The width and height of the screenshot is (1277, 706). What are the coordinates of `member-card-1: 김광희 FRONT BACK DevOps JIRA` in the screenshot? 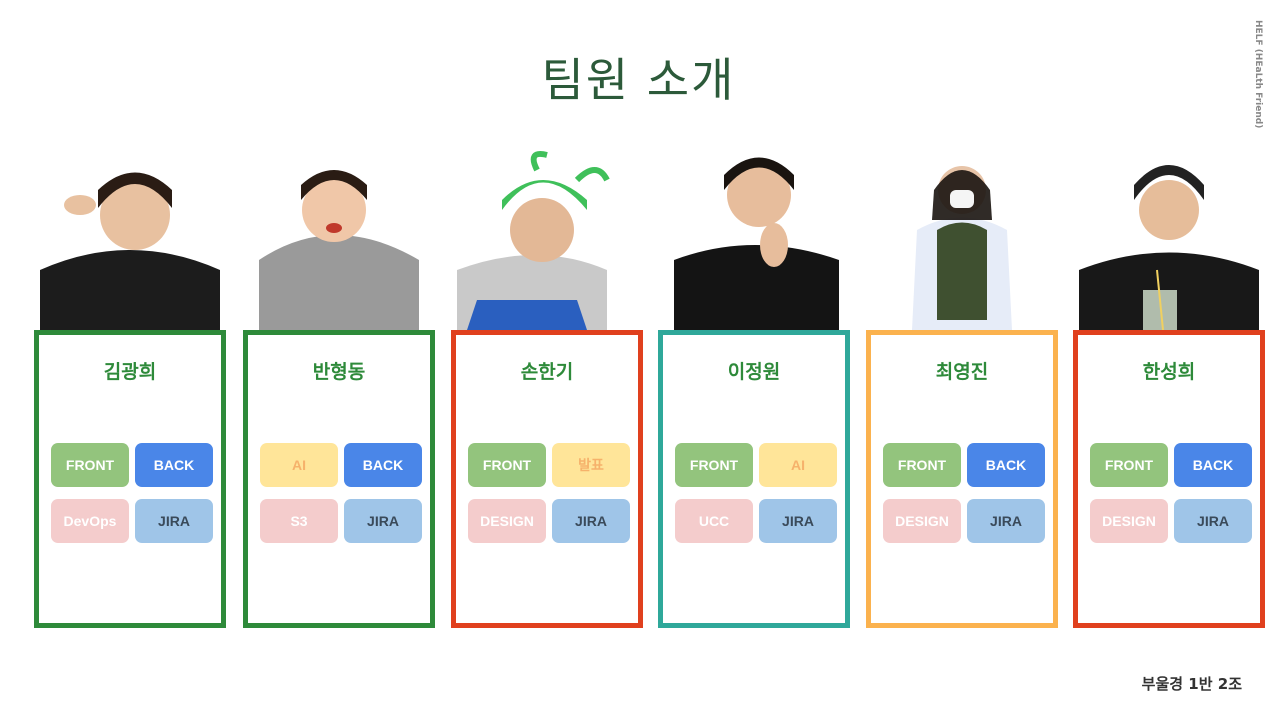 It's located at (130, 385).